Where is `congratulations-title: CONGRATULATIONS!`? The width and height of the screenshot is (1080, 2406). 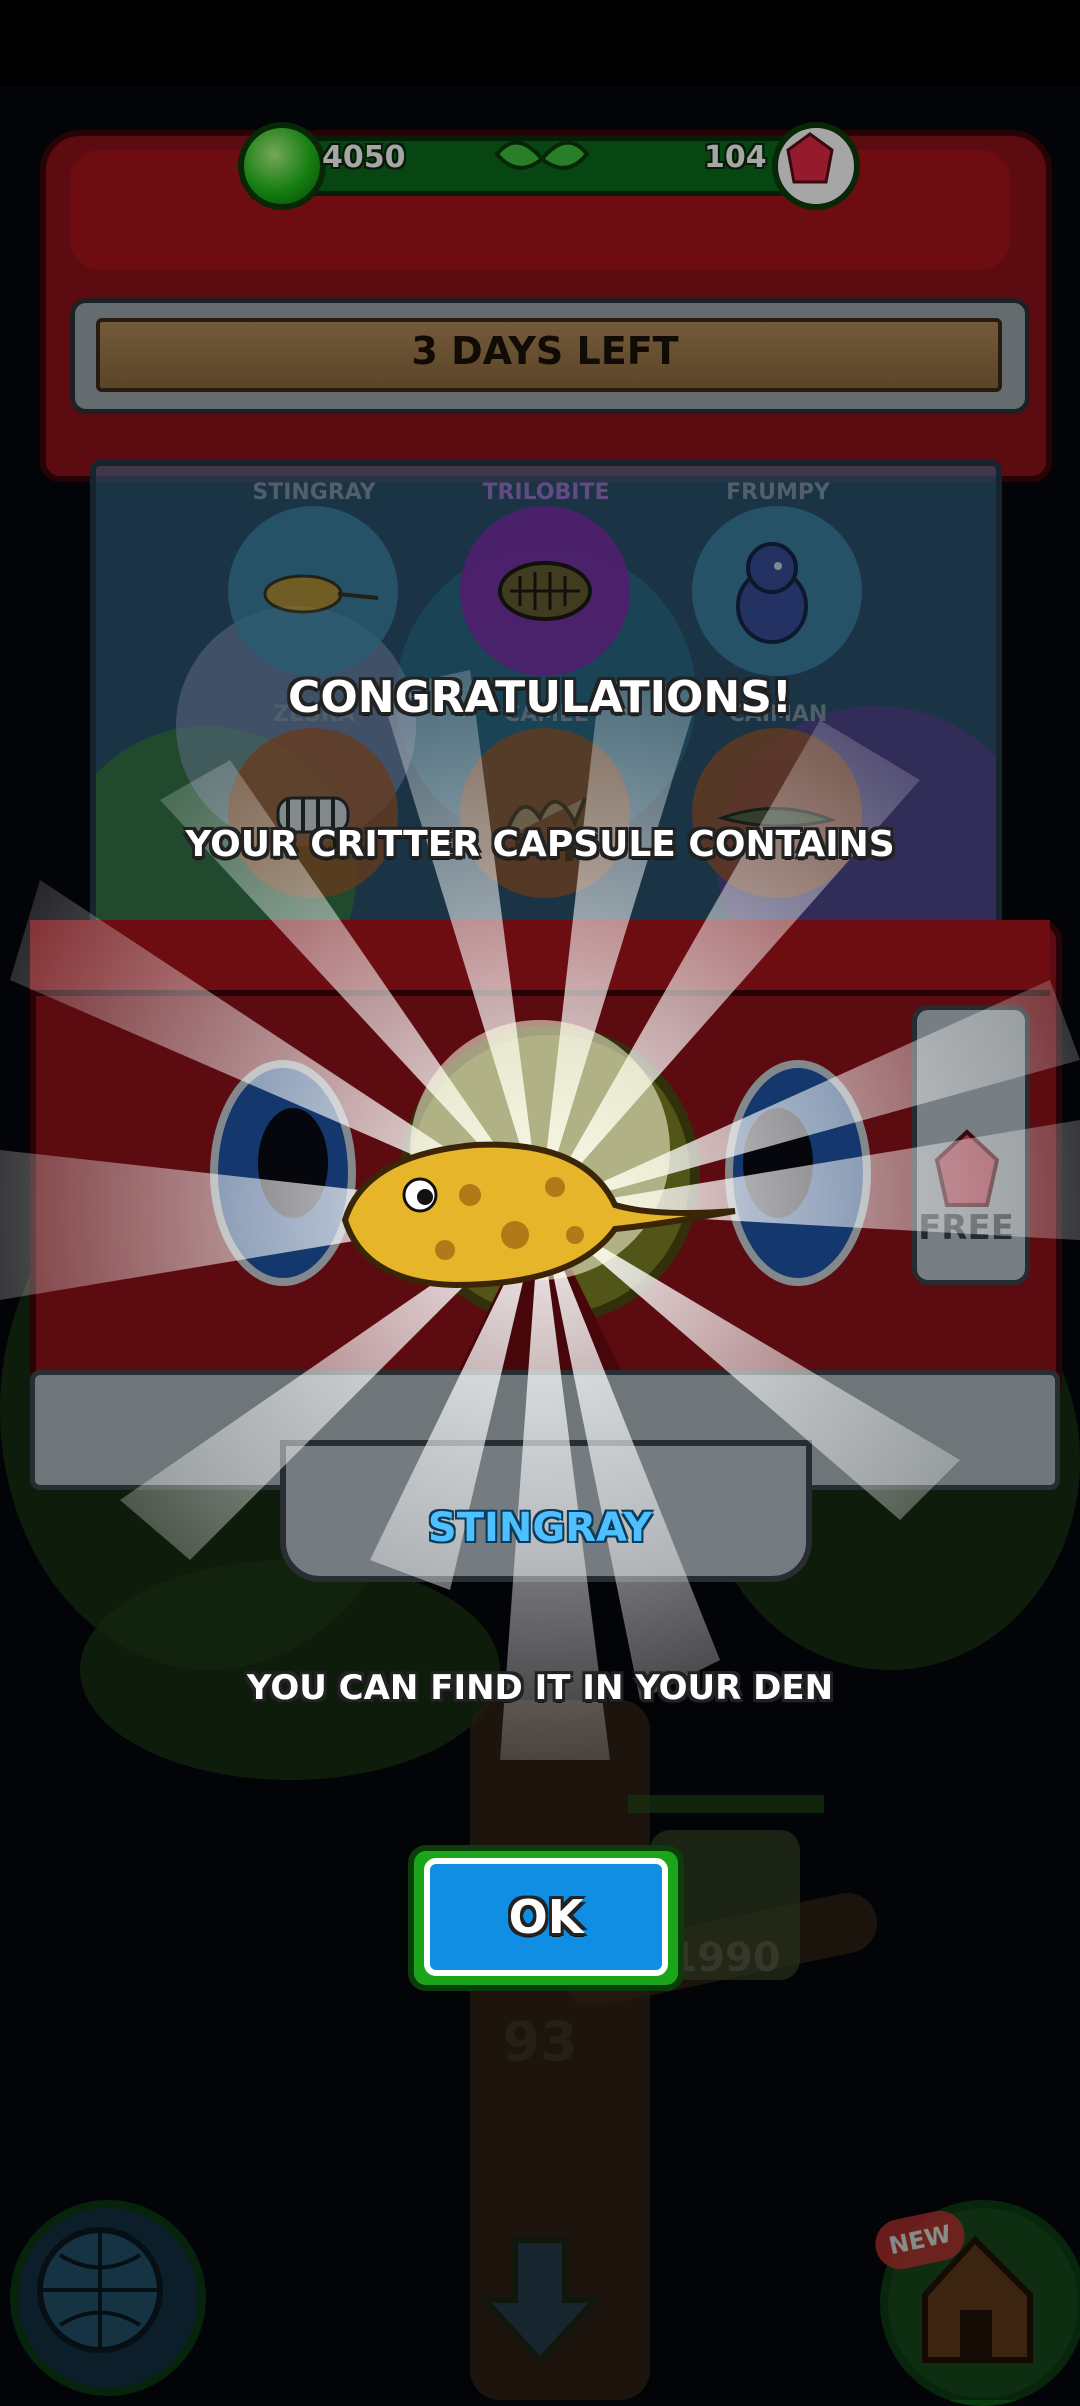
congratulations-title: CONGRATULATIONS! is located at coordinates (540, 697).